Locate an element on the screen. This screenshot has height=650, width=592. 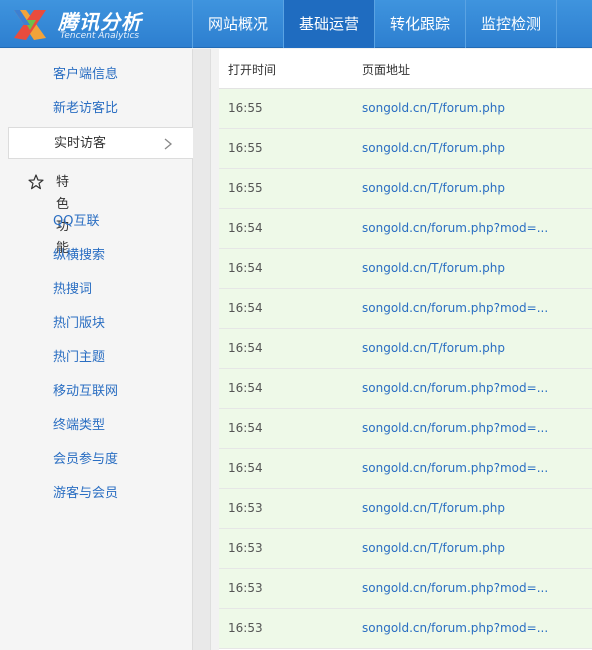
nav-tab-site-overview: 网站概况 is located at coordinates (237, 24).